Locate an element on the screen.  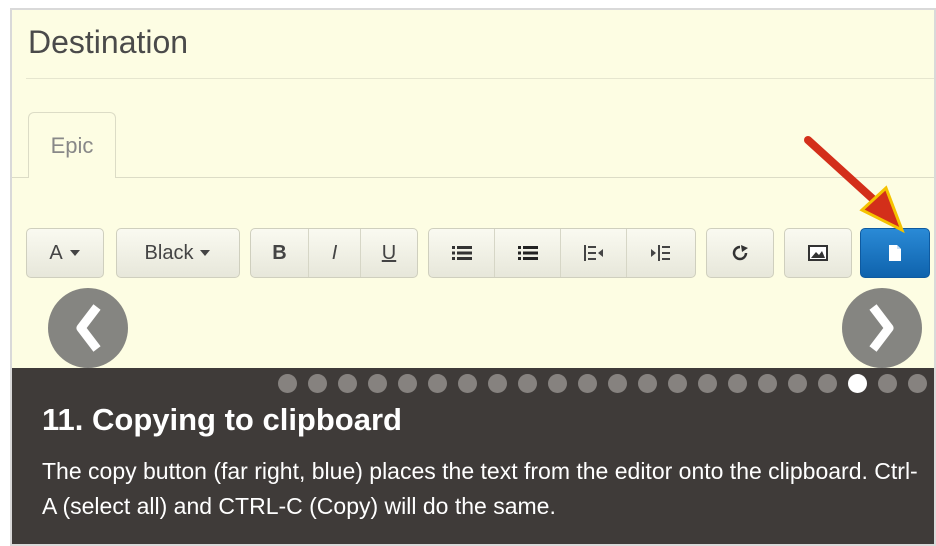
slide-indicators is located at coordinates (602, 383).